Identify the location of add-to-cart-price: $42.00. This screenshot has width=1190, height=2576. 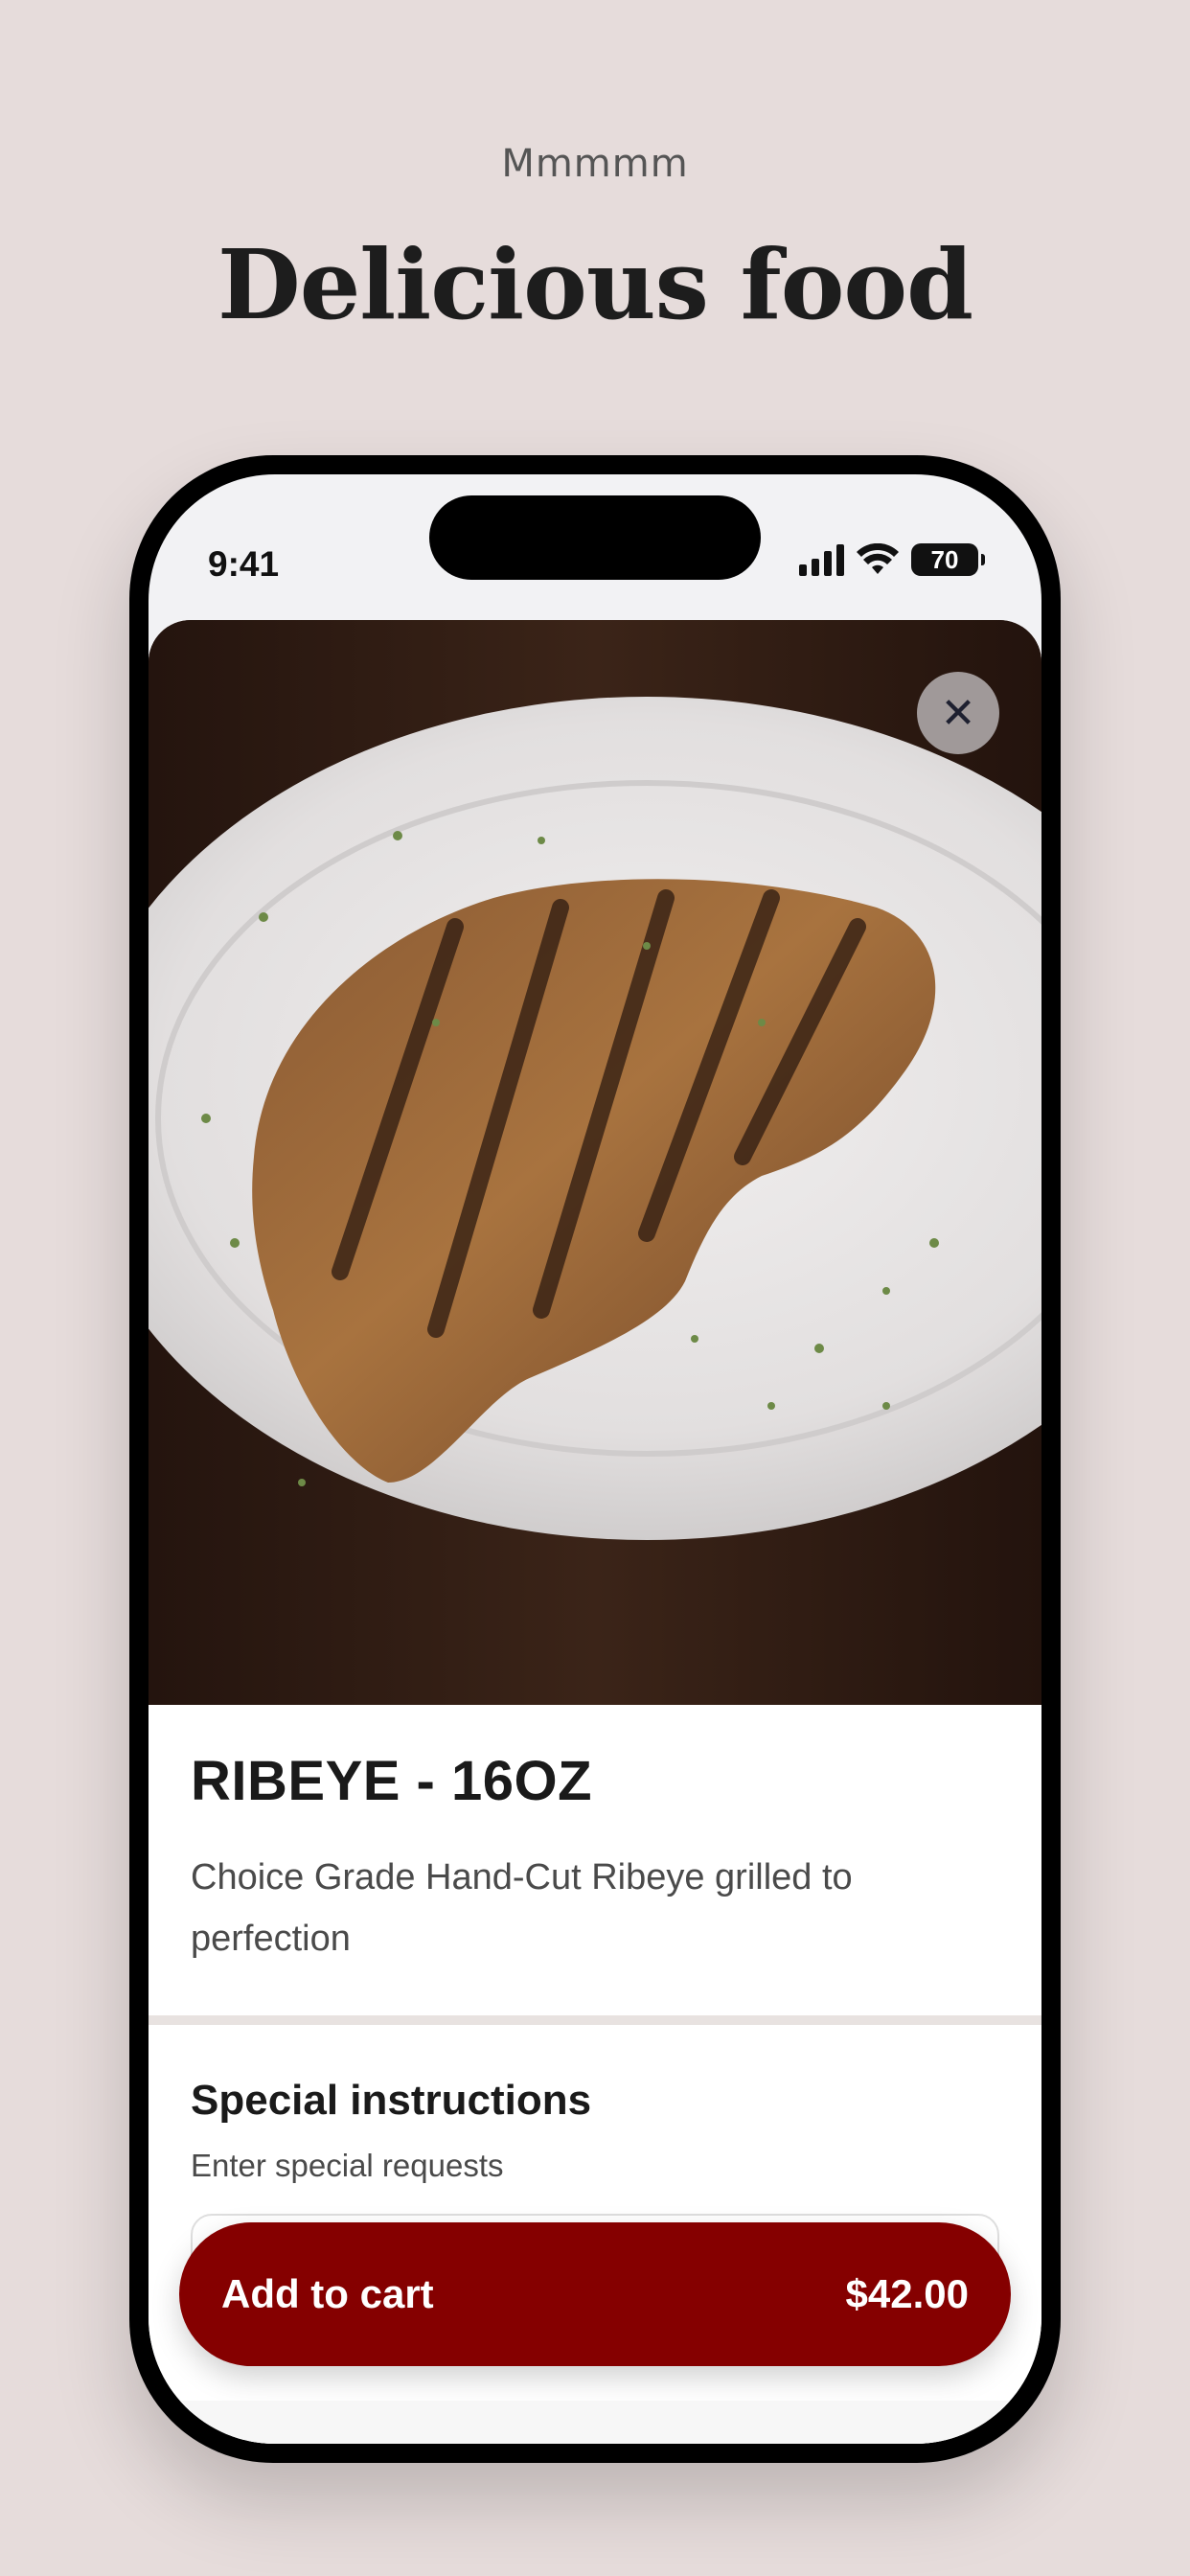
(907, 2294).